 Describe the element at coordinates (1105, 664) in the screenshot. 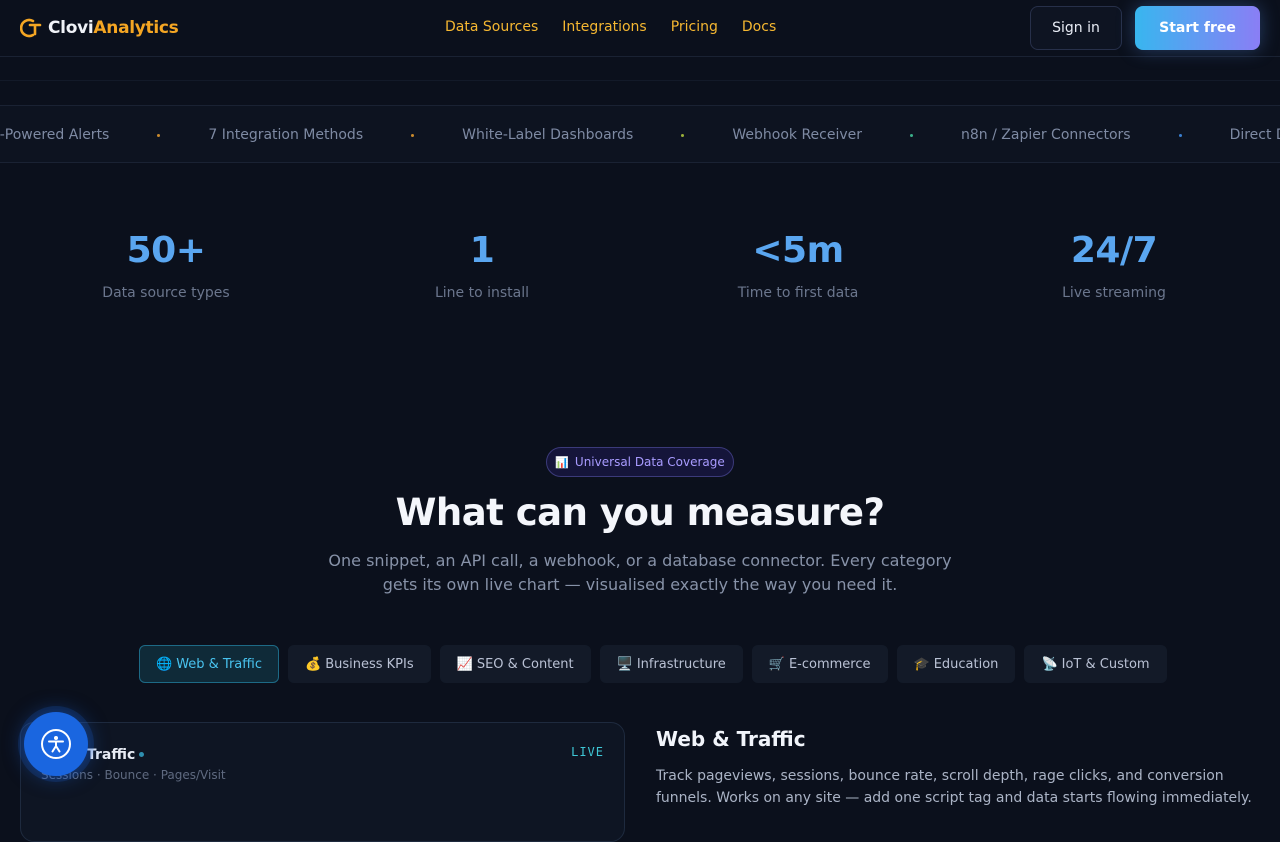

I see `tab-label: IoT & Custom` at that location.